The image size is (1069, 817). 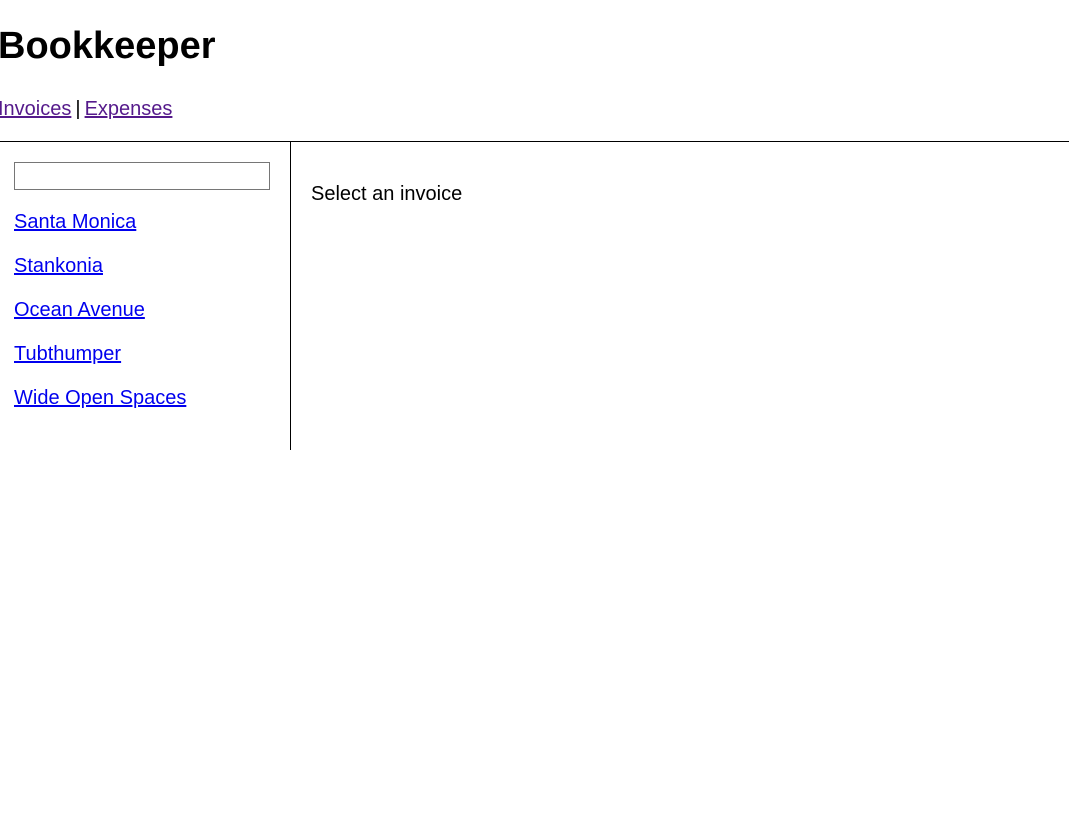 What do you see at coordinates (108, 46) in the screenshot?
I see `app-title: Bookkeeper` at bounding box center [108, 46].